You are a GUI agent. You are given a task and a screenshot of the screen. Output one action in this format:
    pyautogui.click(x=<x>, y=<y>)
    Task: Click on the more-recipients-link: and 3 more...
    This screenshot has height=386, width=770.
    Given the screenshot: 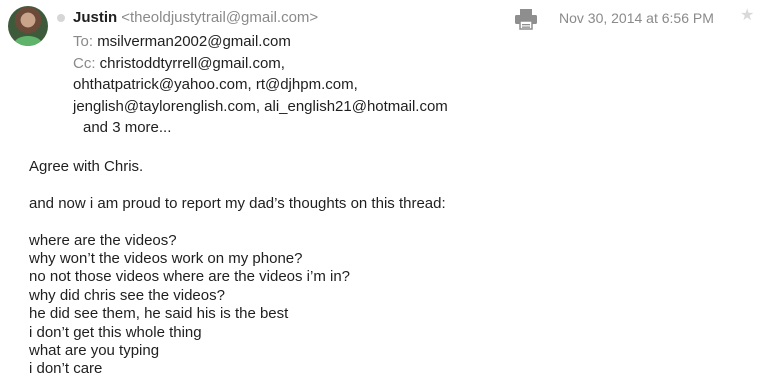 What is the action you would take?
    pyautogui.click(x=260, y=128)
    